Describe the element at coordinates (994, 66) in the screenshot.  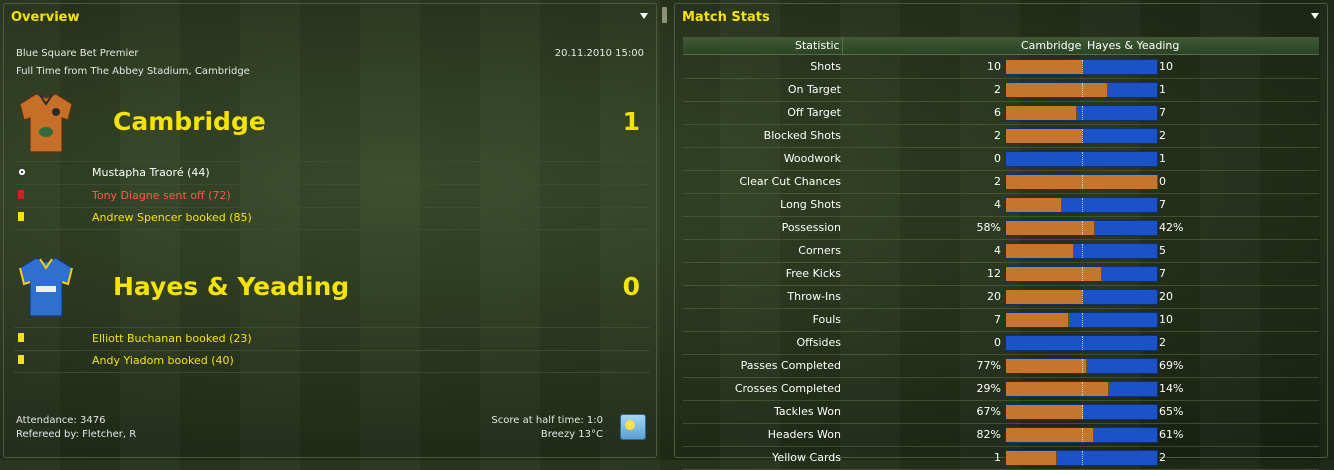
I see `stat-home-value: 10` at that location.